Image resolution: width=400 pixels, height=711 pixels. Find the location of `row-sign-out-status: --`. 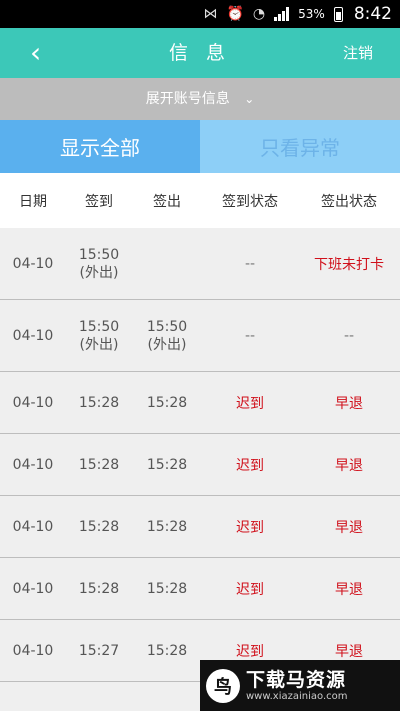

row-sign-out-status: -- is located at coordinates (349, 335).